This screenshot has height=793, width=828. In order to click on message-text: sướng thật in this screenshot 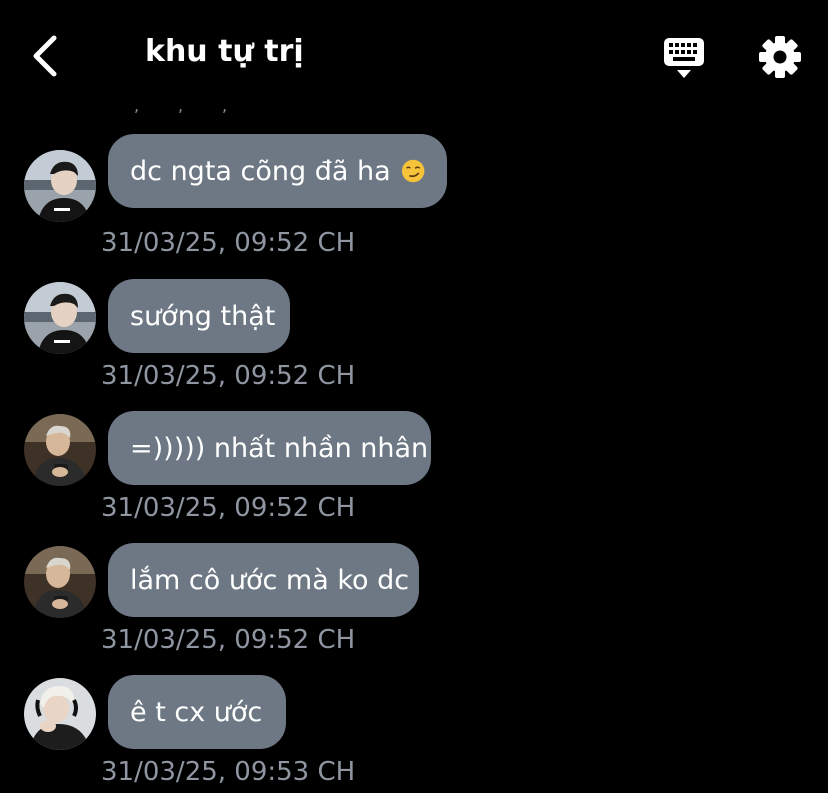, I will do `click(203, 316)`.